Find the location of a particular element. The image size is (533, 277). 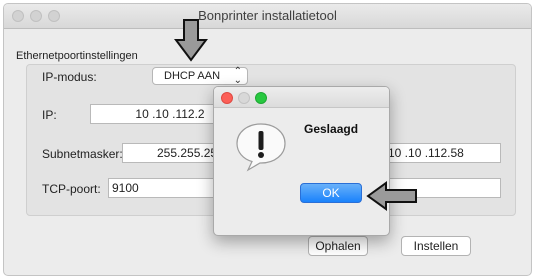

left-arrow-callout-icon is located at coordinates (391, 196).